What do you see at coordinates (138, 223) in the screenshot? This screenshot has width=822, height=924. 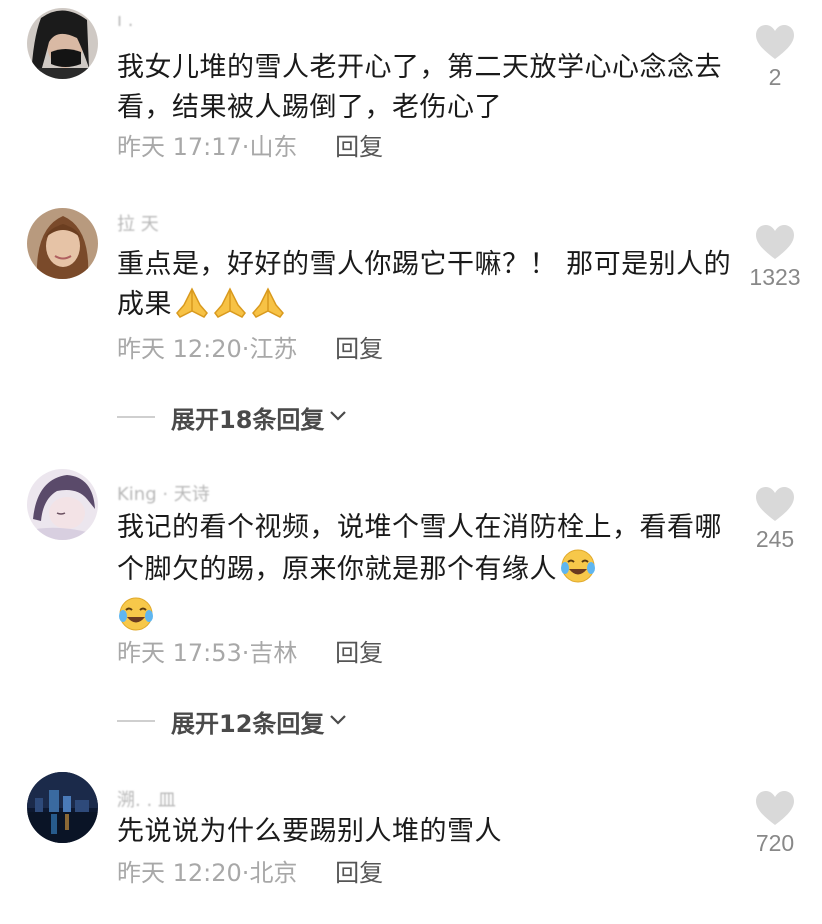 I see `username: 拉 天` at bounding box center [138, 223].